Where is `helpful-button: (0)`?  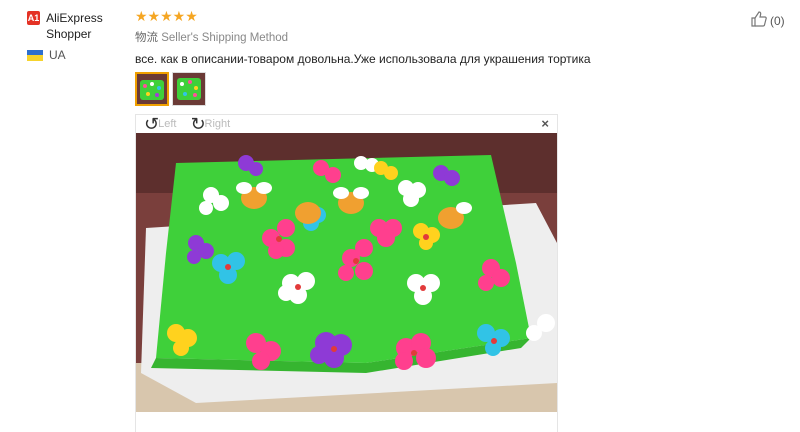
helpful-button: (0) is located at coordinates (767, 20).